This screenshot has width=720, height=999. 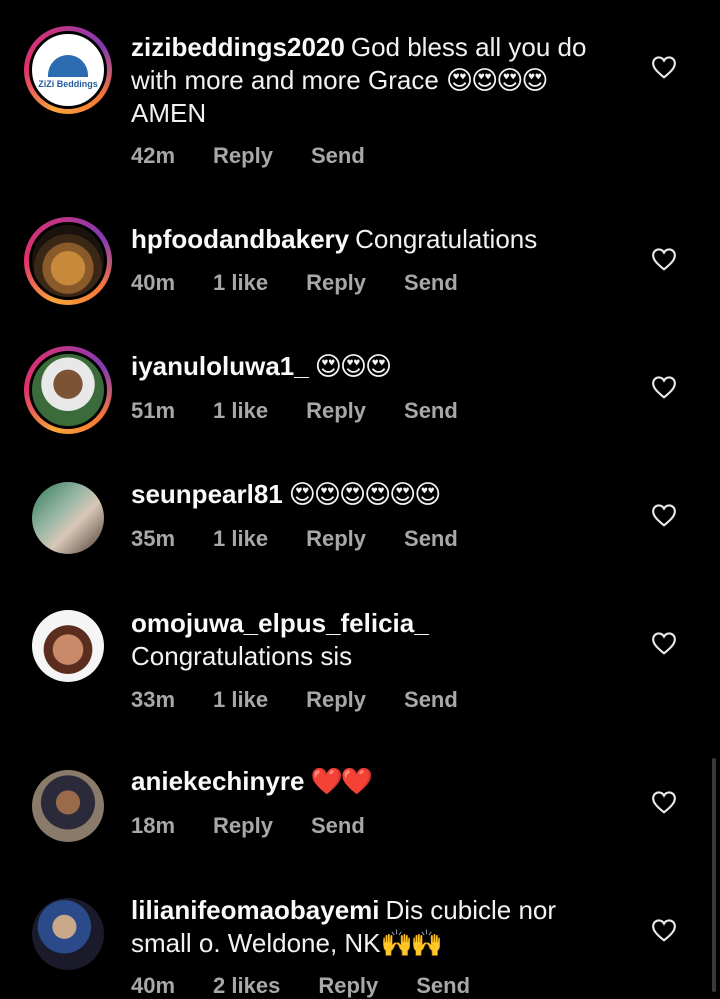 I want to click on emoji: 🙌🙌, so click(x=412, y=943).